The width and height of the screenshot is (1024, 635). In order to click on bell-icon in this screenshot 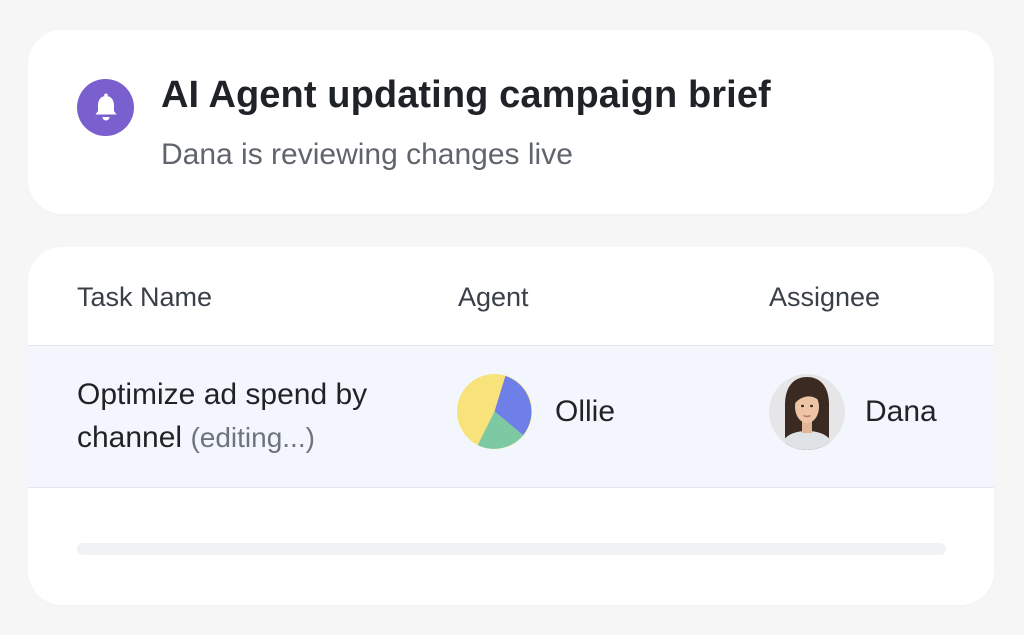, I will do `click(105, 107)`.